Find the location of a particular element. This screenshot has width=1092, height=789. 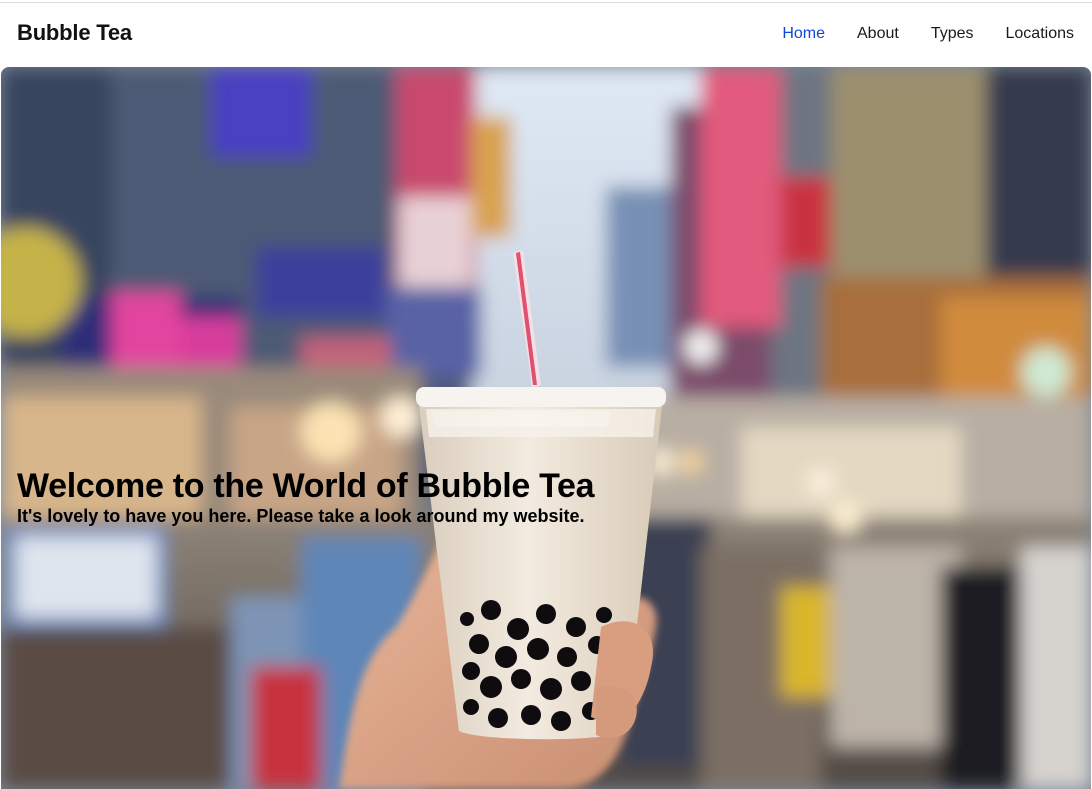

nav-link-types: Types is located at coordinates (952, 34).